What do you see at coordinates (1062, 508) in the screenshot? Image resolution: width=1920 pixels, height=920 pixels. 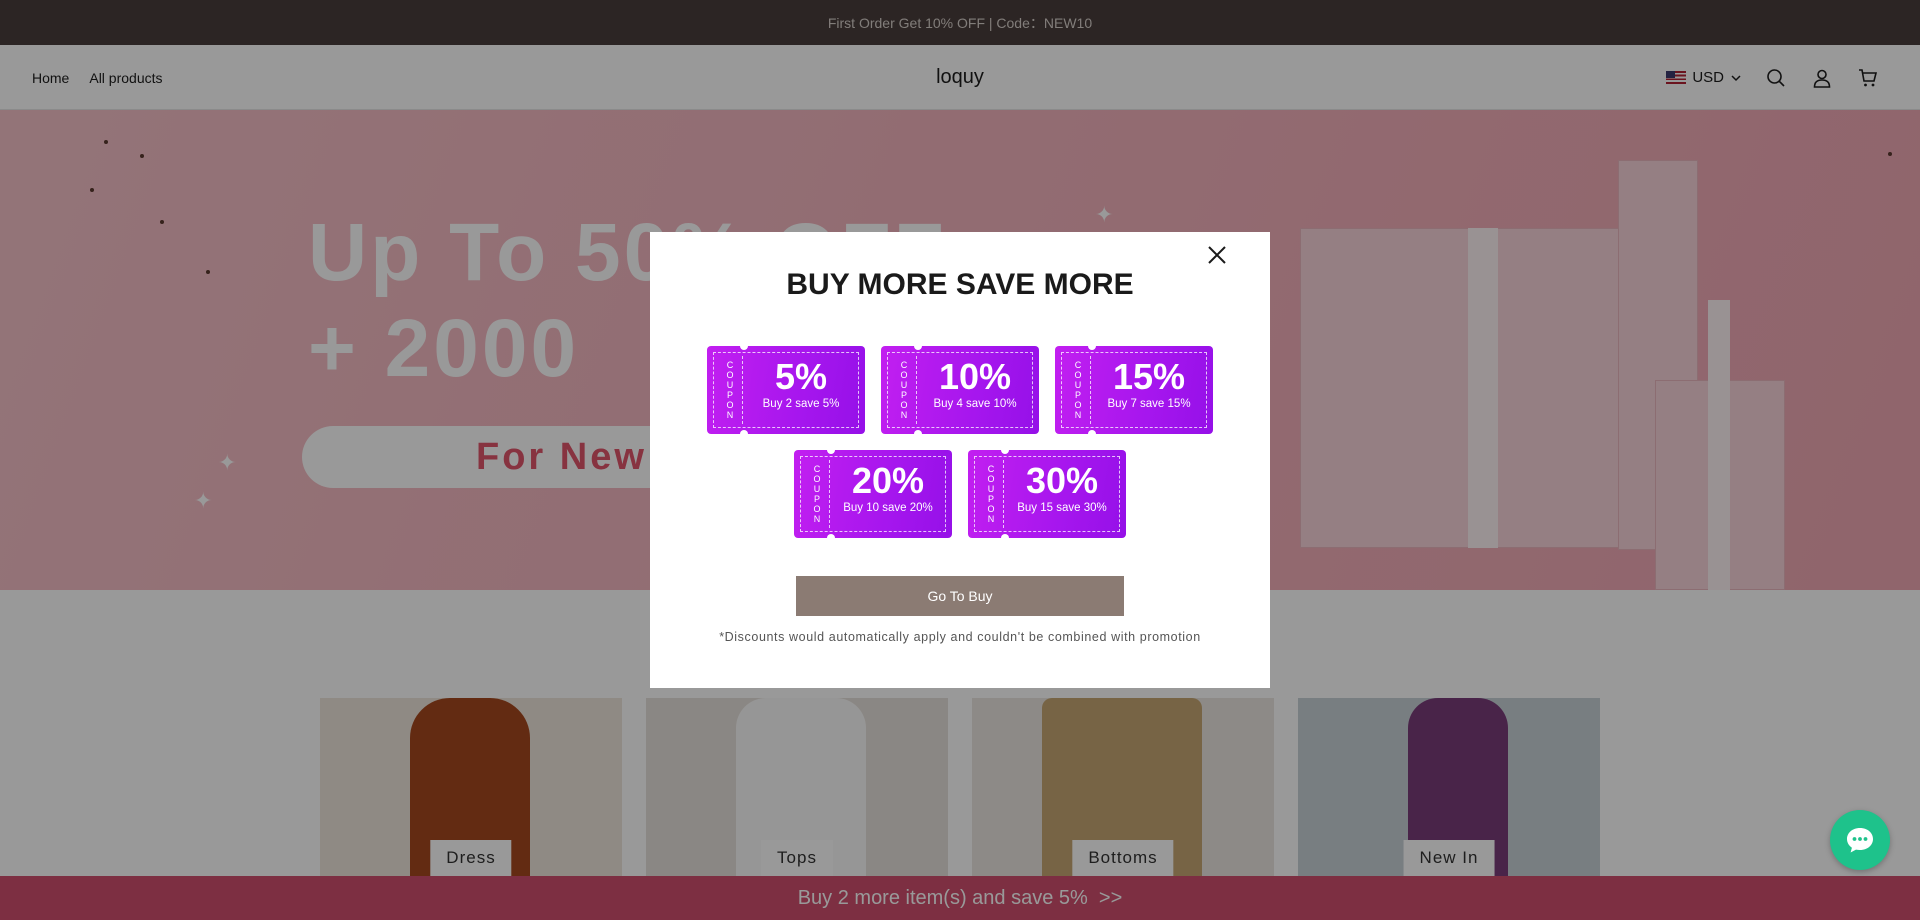 I see `coupon-description: Buy 15 save 30%` at bounding box center [1062, 508].